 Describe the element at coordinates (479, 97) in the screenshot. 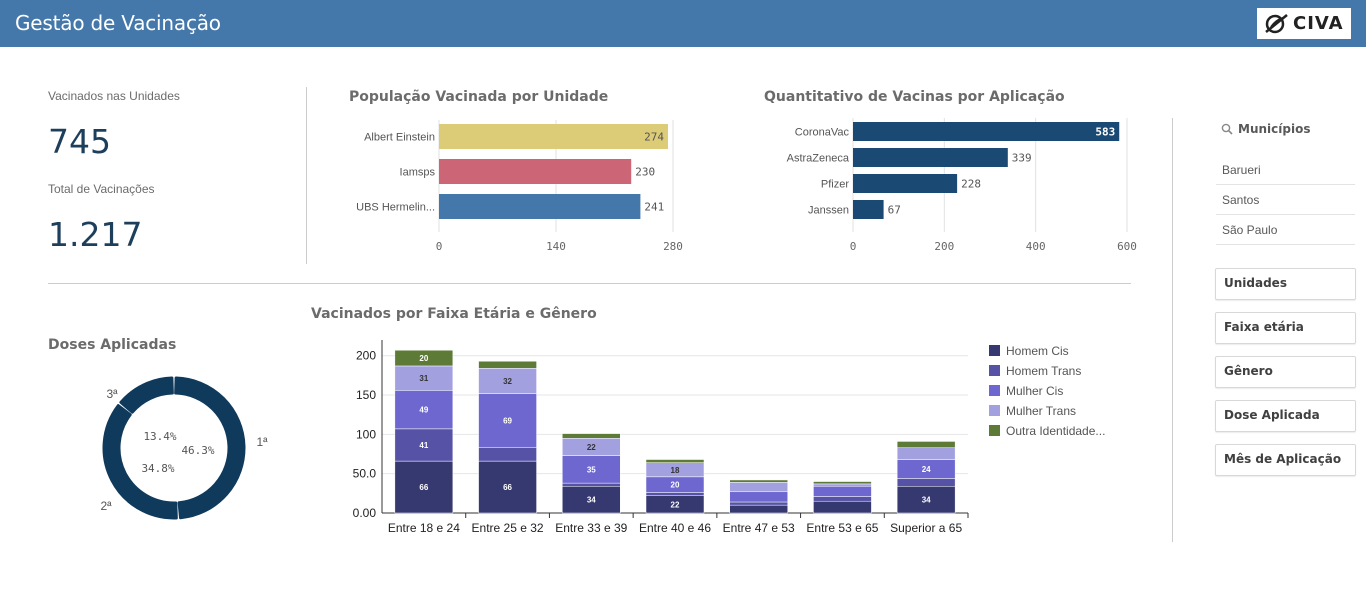

I see `unidades-chart-title: População Vacinada por Unidade` at that location.